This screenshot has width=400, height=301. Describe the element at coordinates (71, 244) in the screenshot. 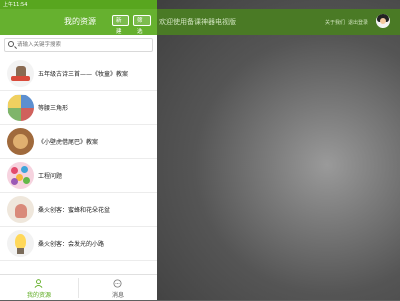

I see `list-item-label: 桑火创客：会发光的小路` at that location.